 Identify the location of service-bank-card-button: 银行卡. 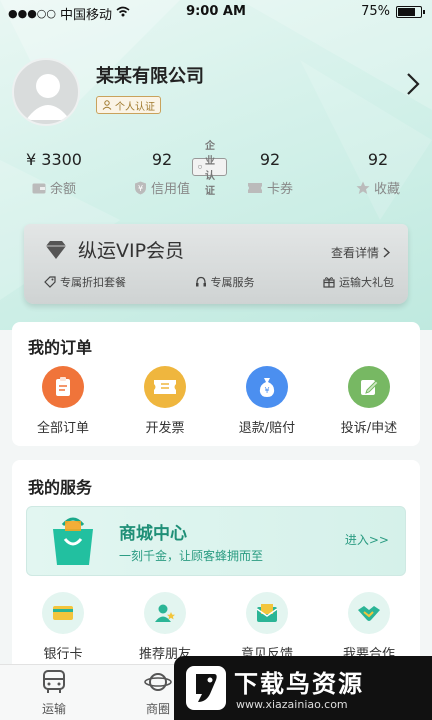
(63, 627).